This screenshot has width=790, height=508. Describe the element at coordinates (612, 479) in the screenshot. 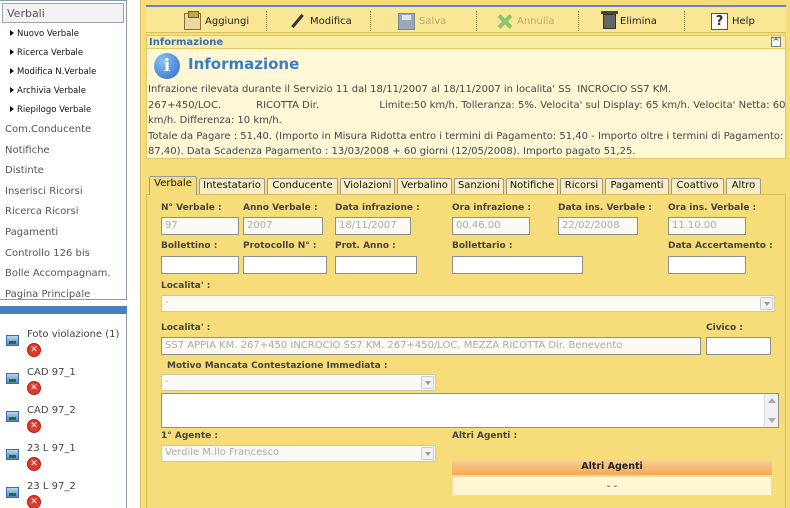

I see `altri-agenti-box: Altri Agenti - -` at that location.